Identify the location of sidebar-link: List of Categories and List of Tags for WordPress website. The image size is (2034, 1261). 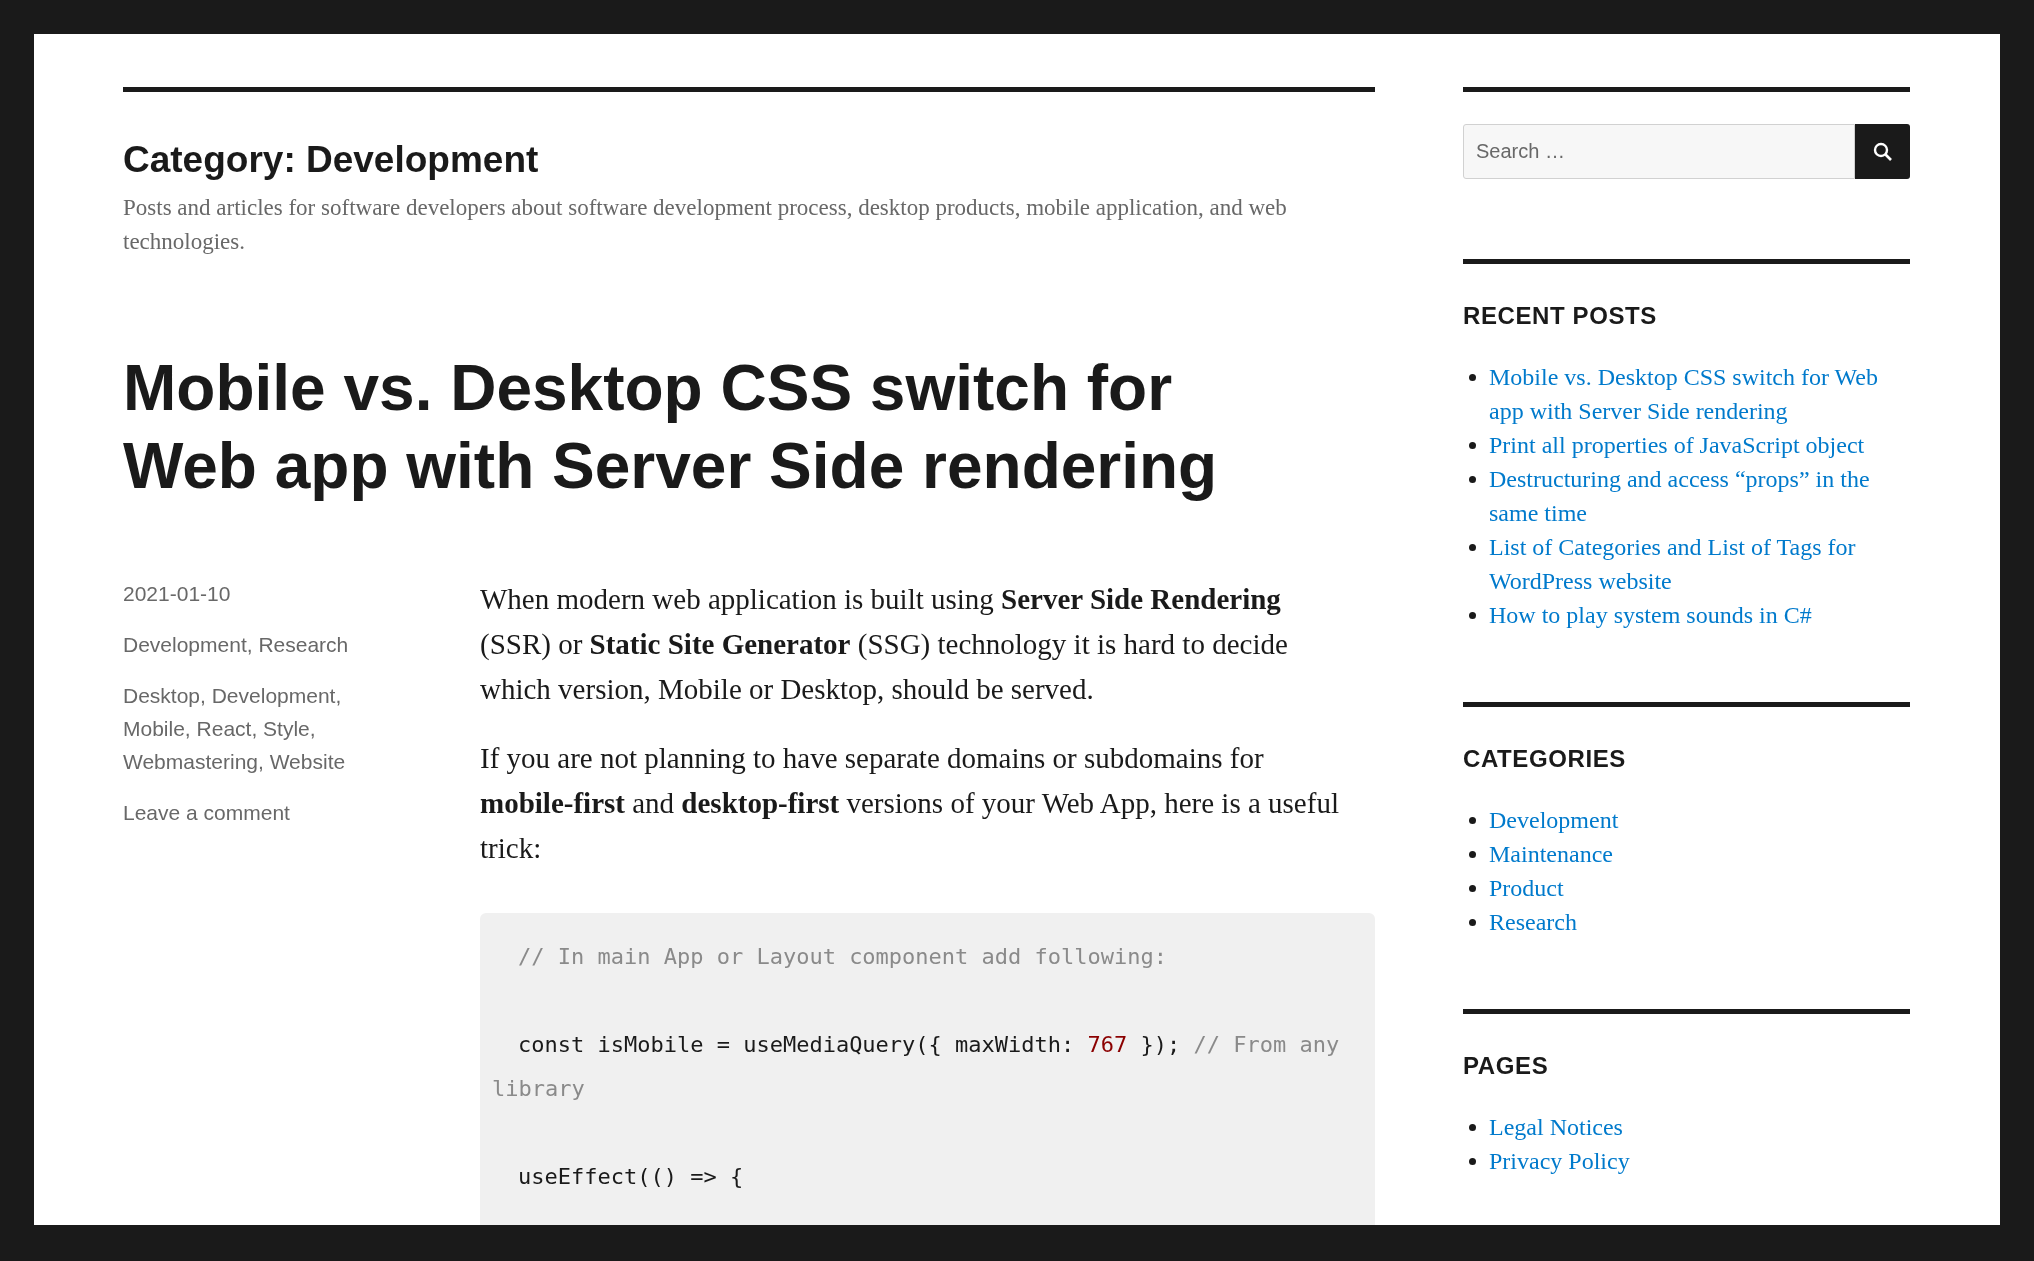
(1699, 564).